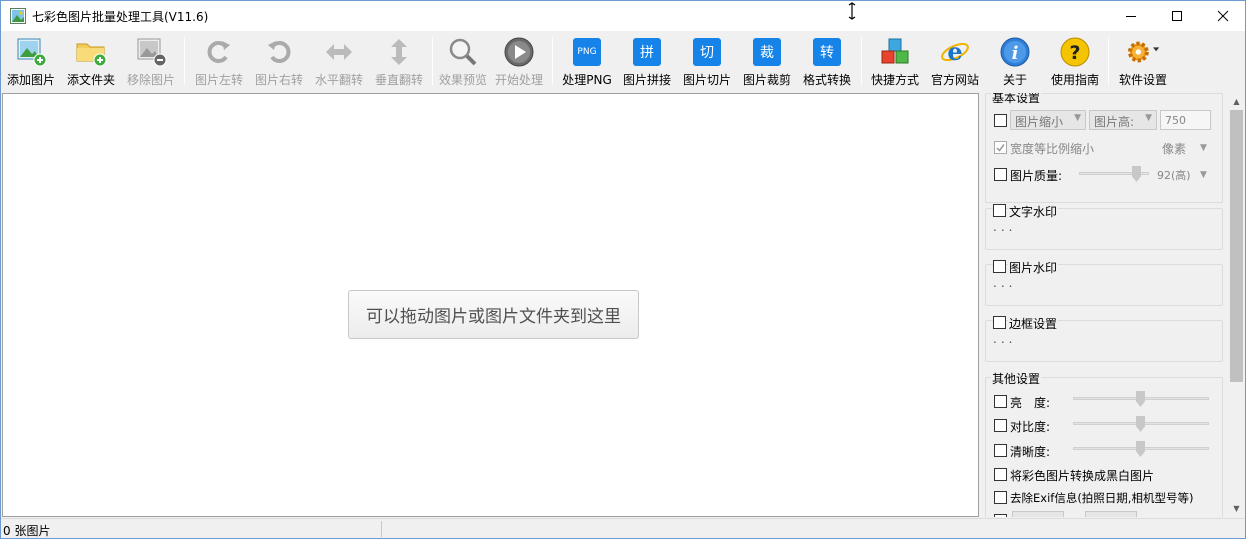 This screenshot has width=1246, height=539. What do you see at coordinates (1015, 62) in the screenshot?
I see `about-button: i 关于` at bounding box center [1015, 62].